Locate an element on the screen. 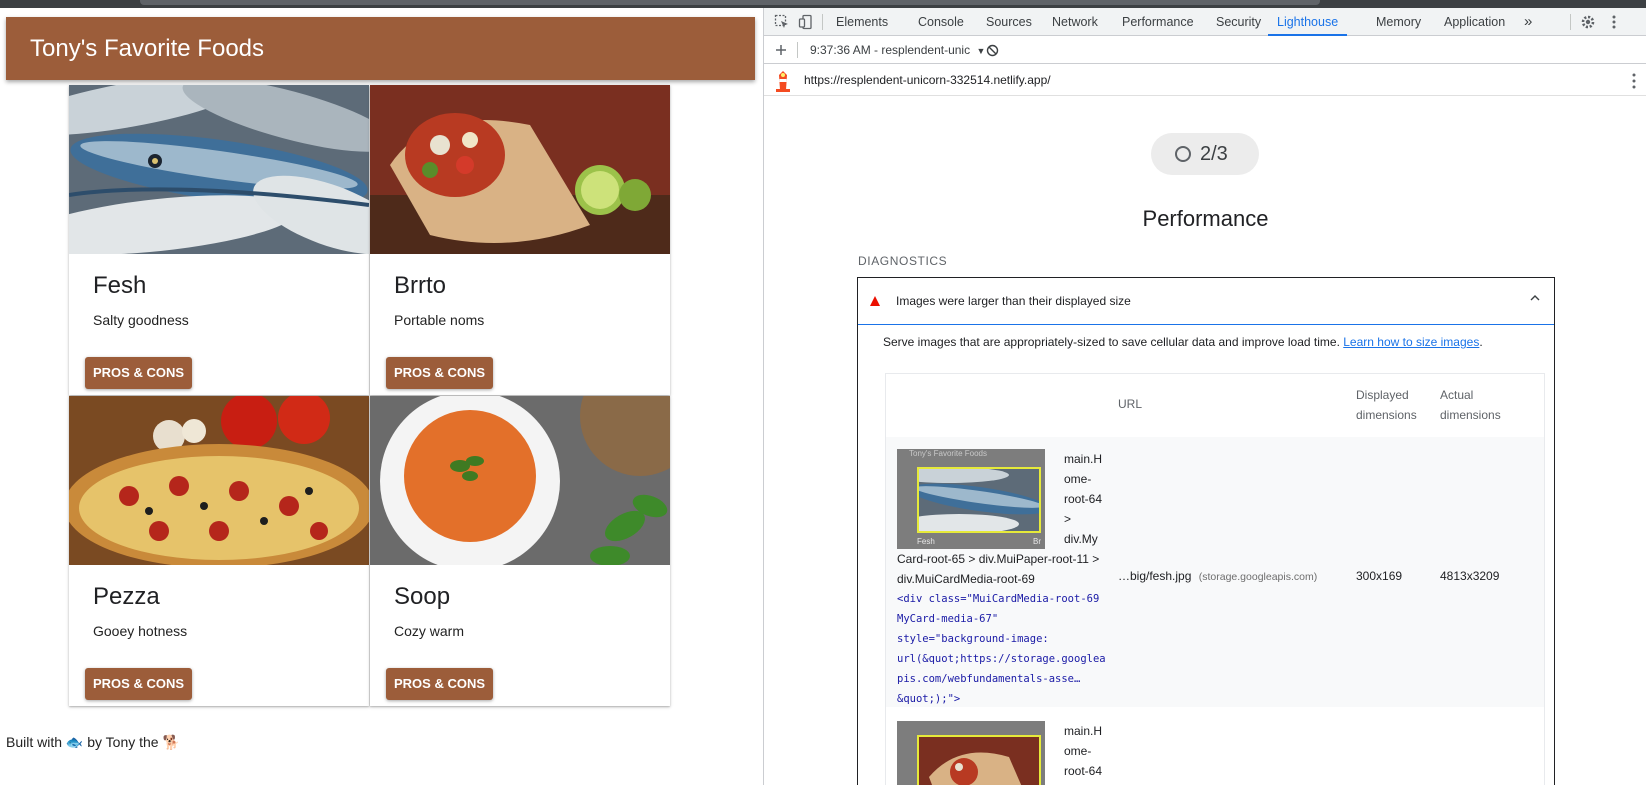 Image resolution: width=1646 pixels, height=785 pixels. thumb-caption-right: Br is located at coordinates (1037, 541).